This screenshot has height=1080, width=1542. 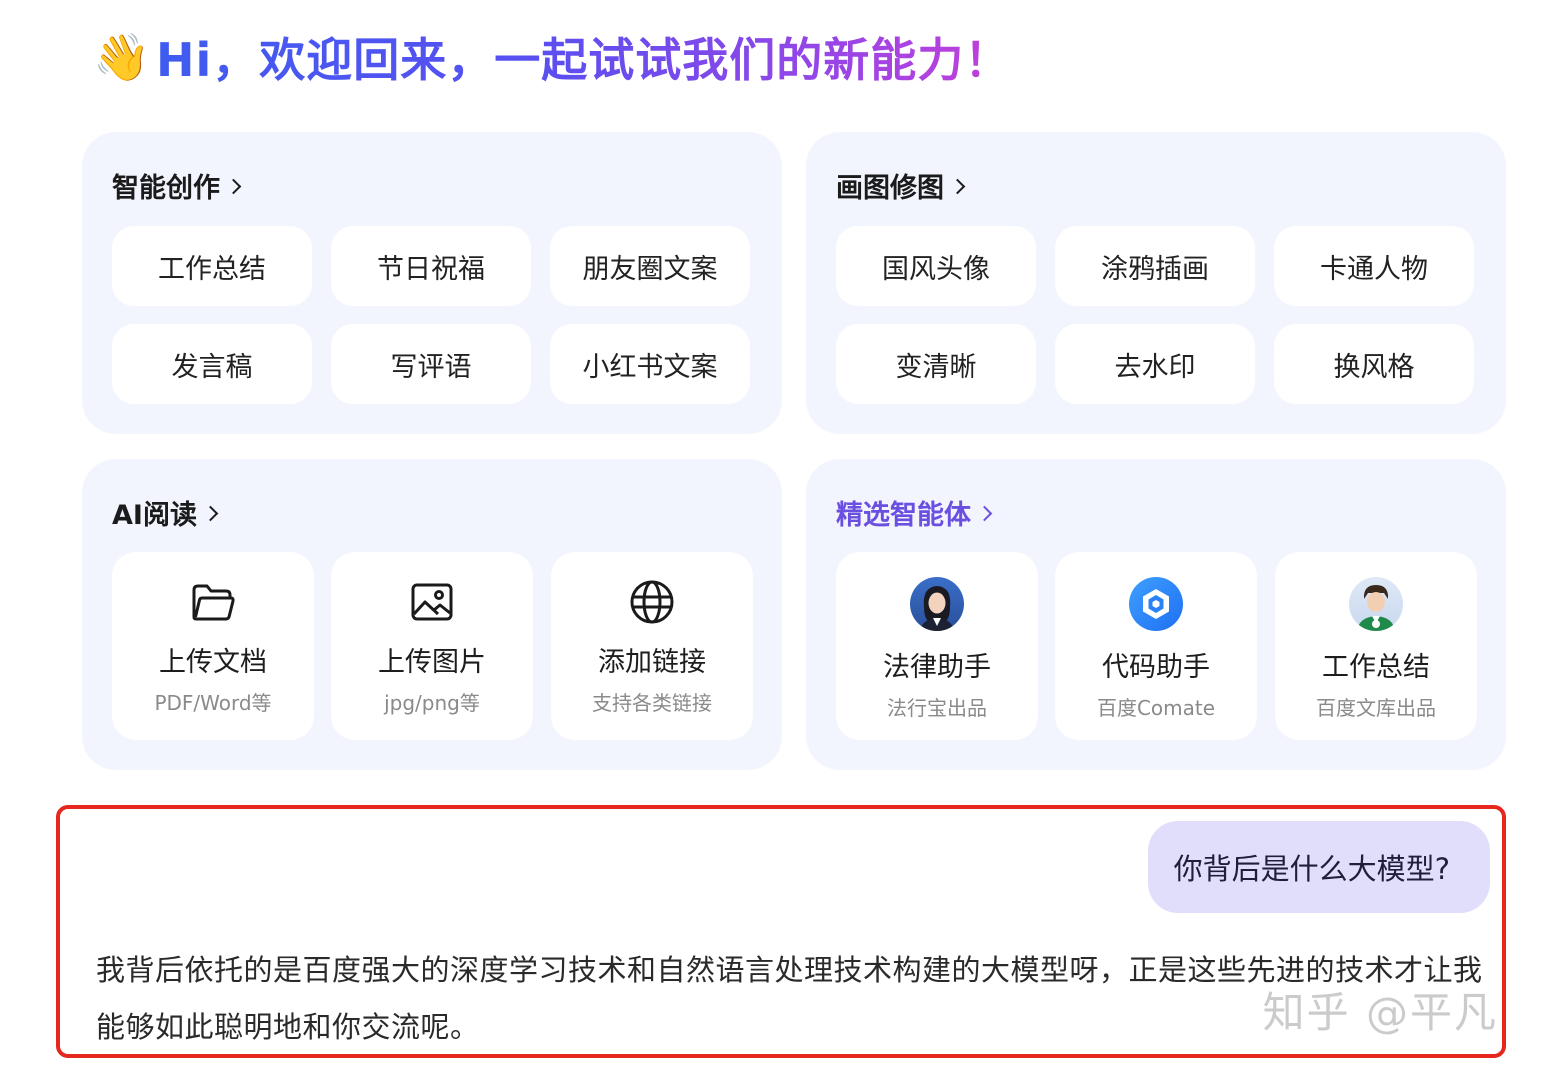 I want to click on chip-guofeng-avatar: 国风头像, so click(x=936, y=266).